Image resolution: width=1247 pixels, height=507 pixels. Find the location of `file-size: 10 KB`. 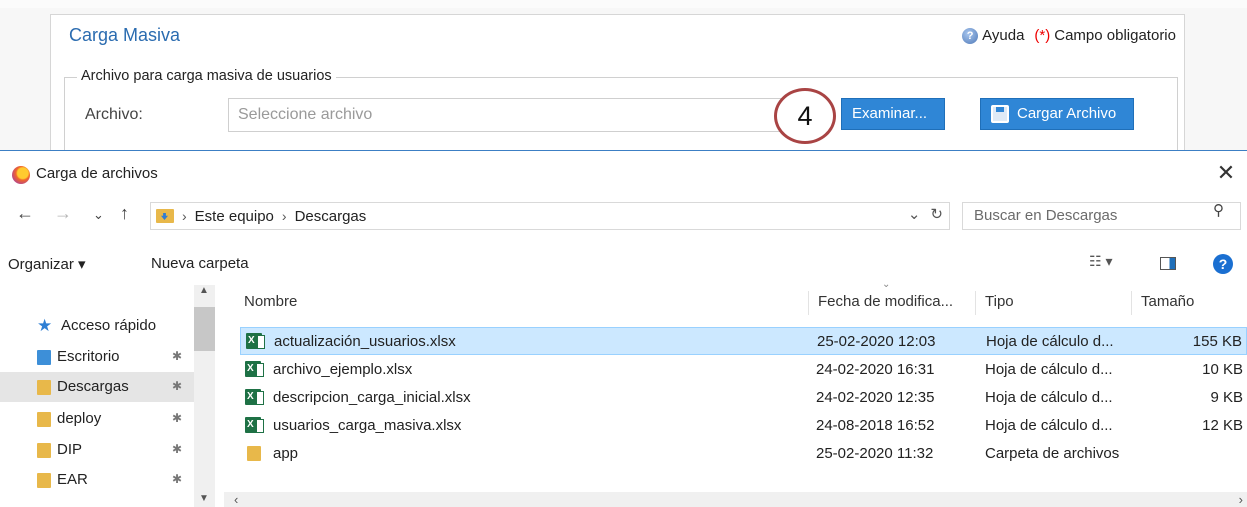

file-size: 10 KB is located at coordinates (1222, 369).